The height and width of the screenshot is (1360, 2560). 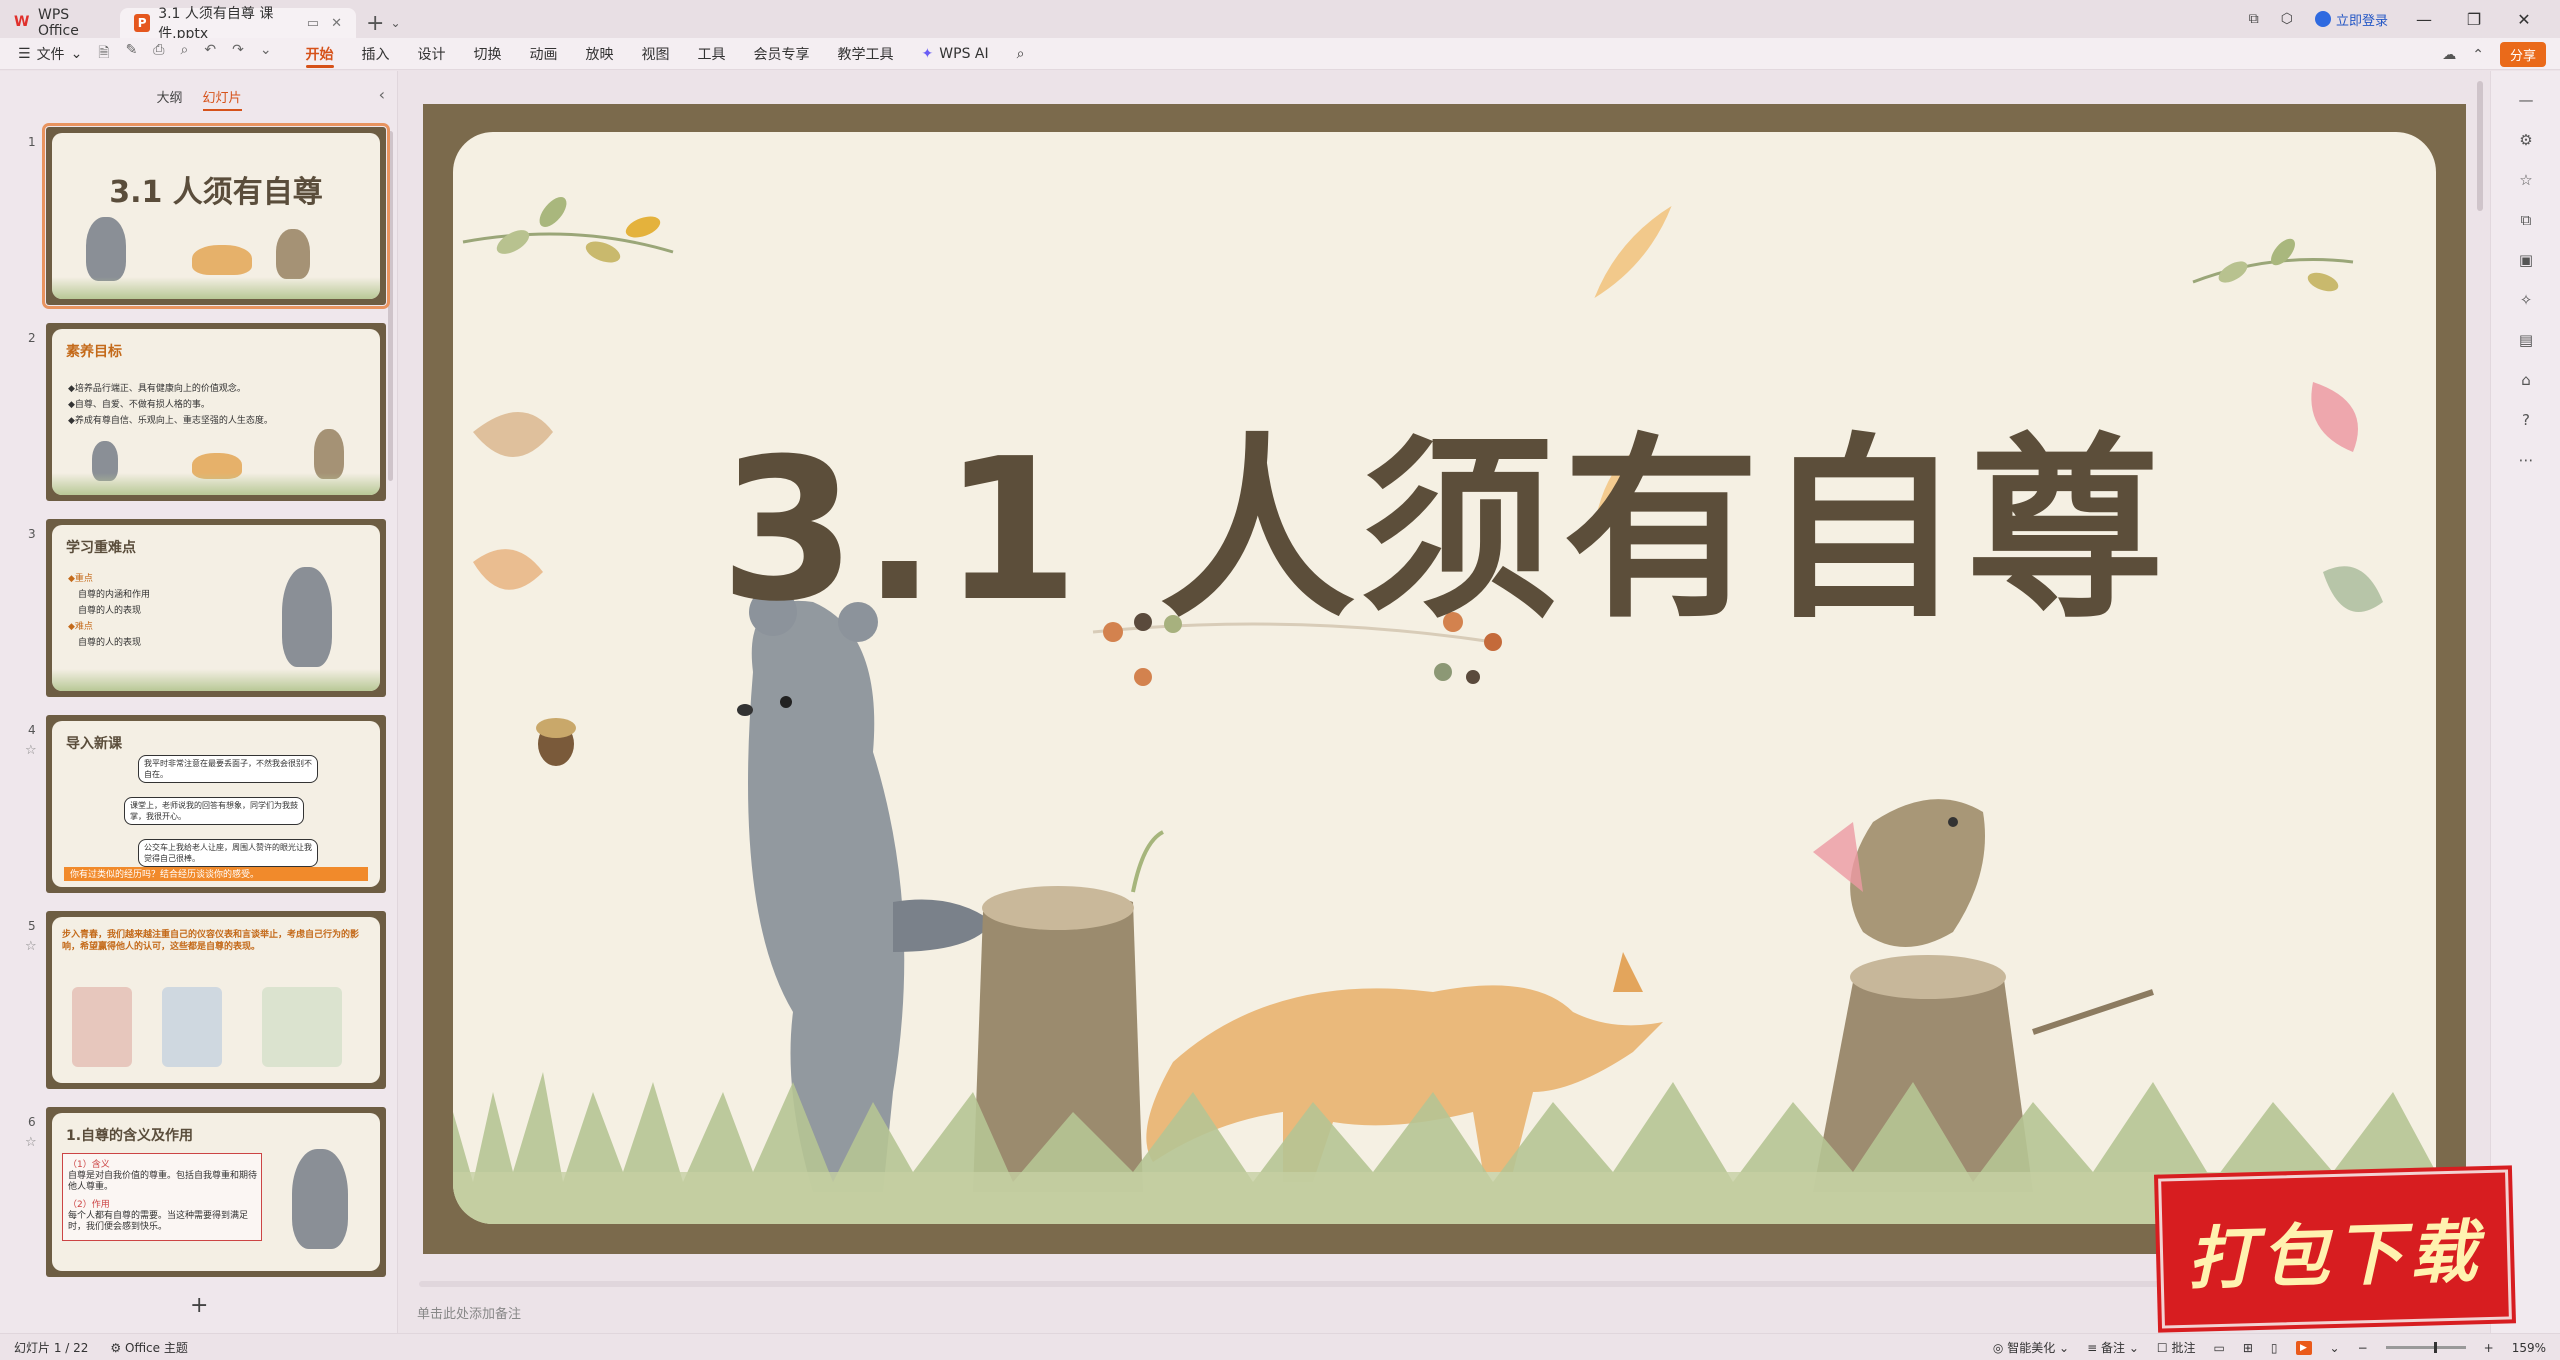 I want to click on slide-thumbnail-3: 3 学习重难点 ◆重点 自尊的内涵和作用 自尊的人的表现 ◆难点 自尊的人的表现, so click(x=202, y=617).